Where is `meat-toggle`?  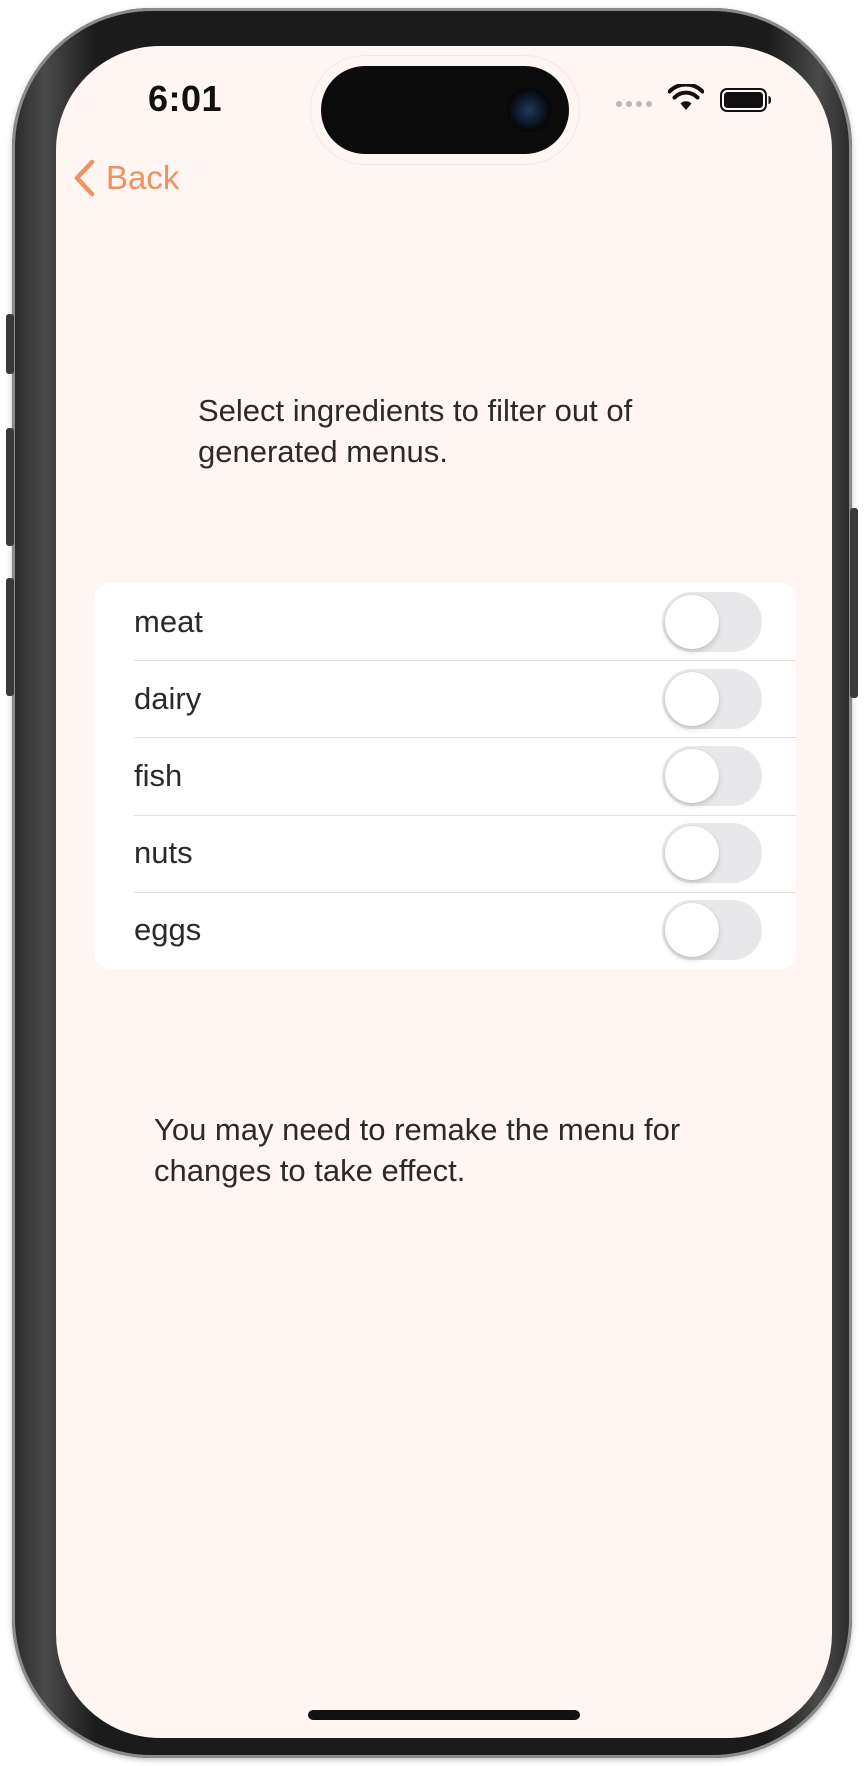
meat-toggle is located at coordinates (712, 621).